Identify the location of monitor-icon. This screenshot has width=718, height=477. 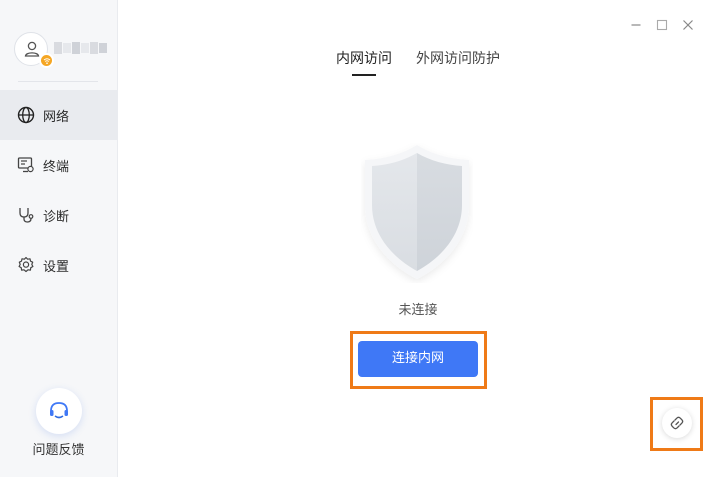
(26, 165).